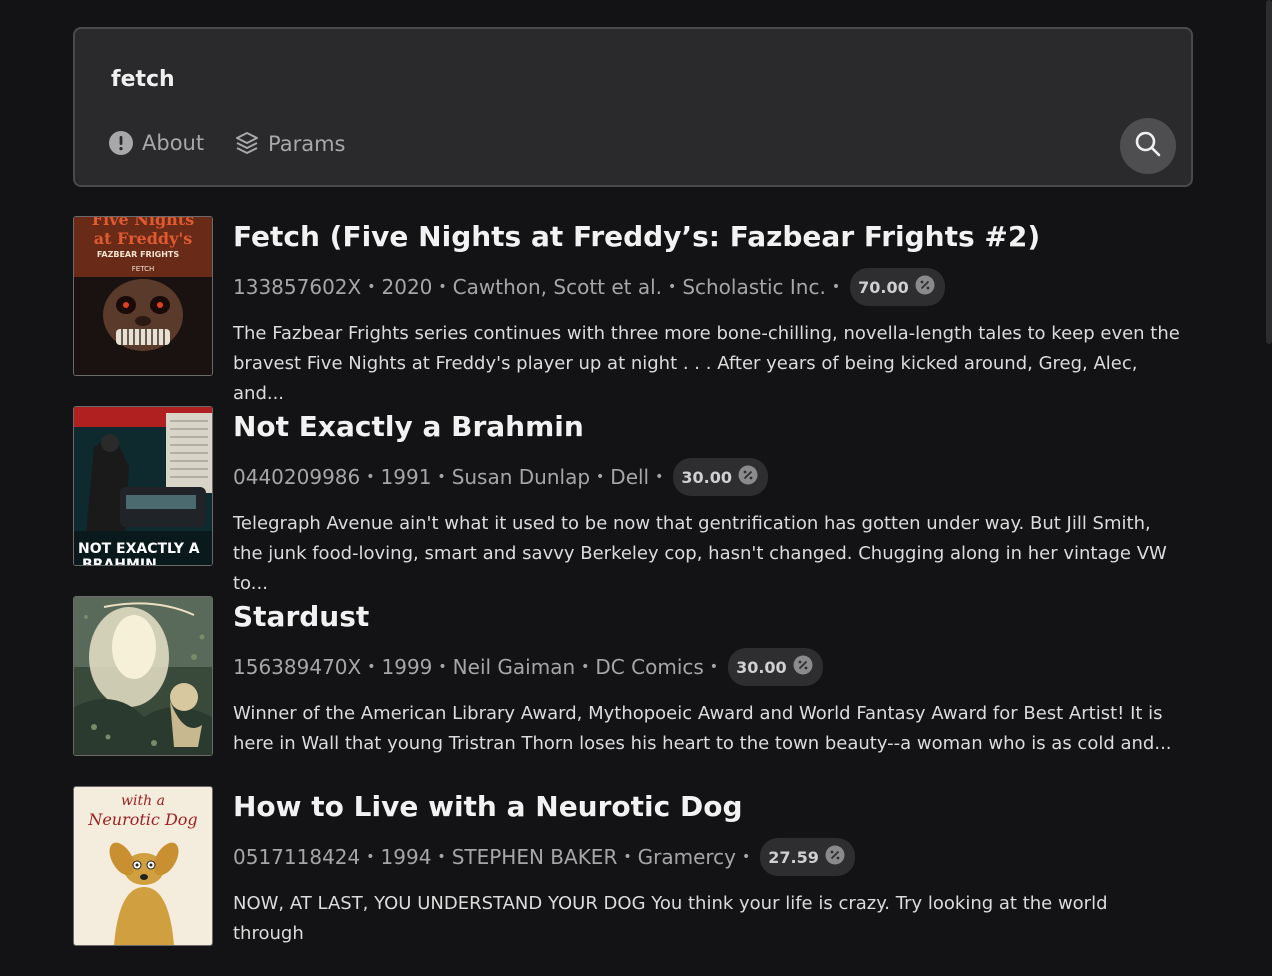  Describe the element at coordinates (754, 287) in the screenshot. I see `result-publisher: Scholastic Inc.` at that location.